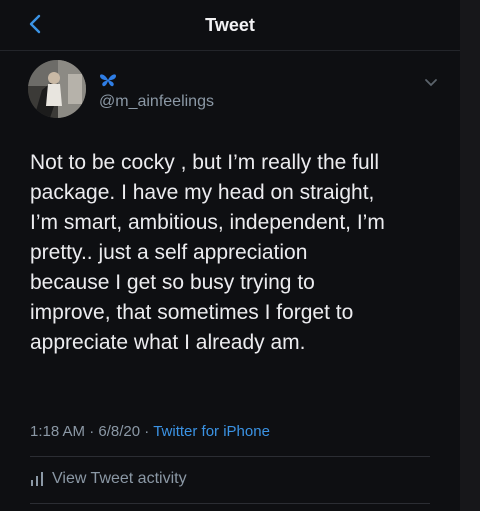  I want to click on butterfly-icon, so click(108, 80).